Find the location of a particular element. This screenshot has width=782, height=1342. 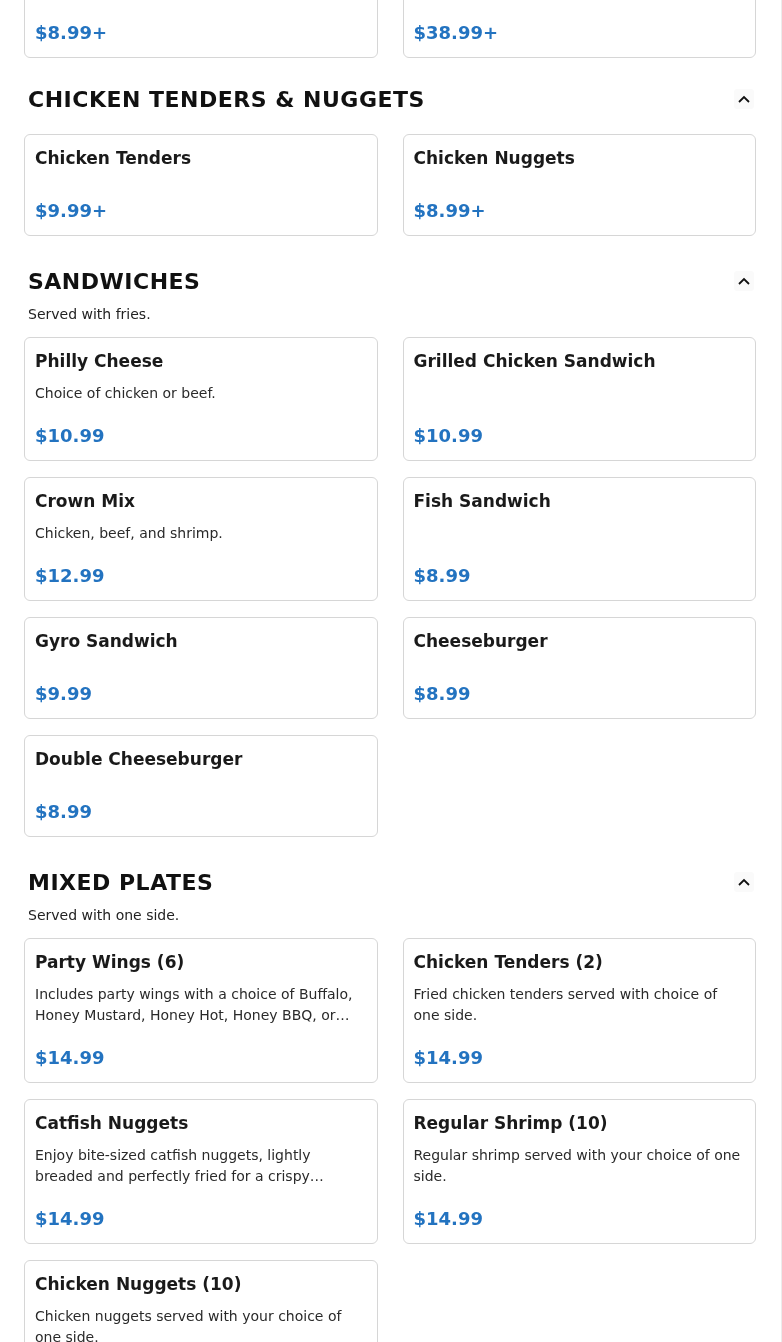

item-name: Double Cheeseburger is located at coordinates (139, 759).